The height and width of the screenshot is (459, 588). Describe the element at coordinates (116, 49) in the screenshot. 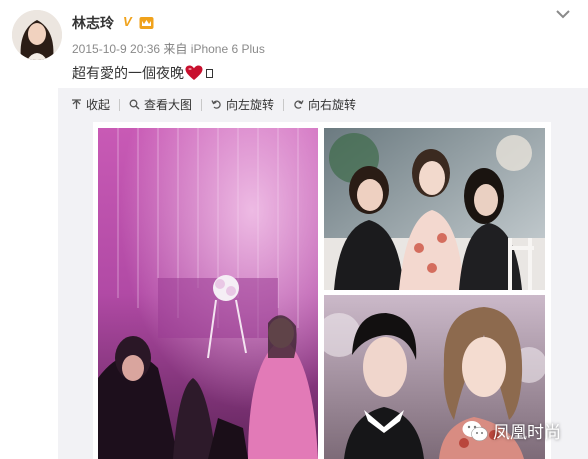

I see `timestamp-link: 2015-10-9 20:36` at that location.